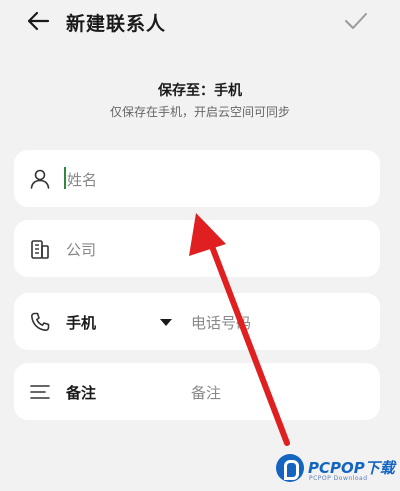 The width and height of the screenshot is (400, 491). What do you see at coordinates (40, 179) in the screenshot?
I see `person-icon` at bounding box center [40, 179].